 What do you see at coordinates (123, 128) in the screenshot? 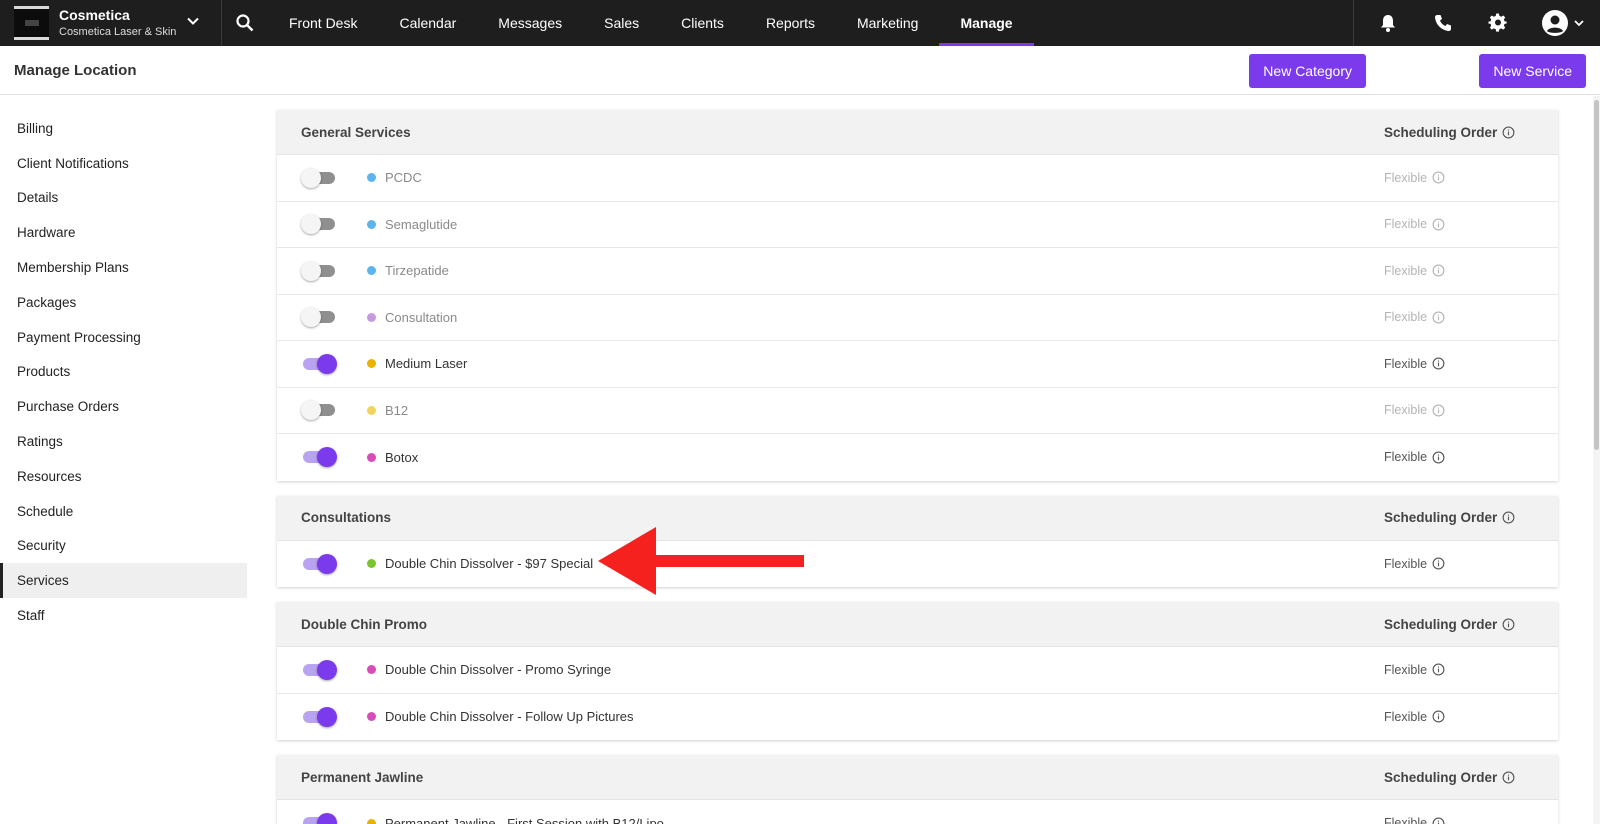
I see `sidebar-item-billing: Billing` at bounding box center [123, 128].